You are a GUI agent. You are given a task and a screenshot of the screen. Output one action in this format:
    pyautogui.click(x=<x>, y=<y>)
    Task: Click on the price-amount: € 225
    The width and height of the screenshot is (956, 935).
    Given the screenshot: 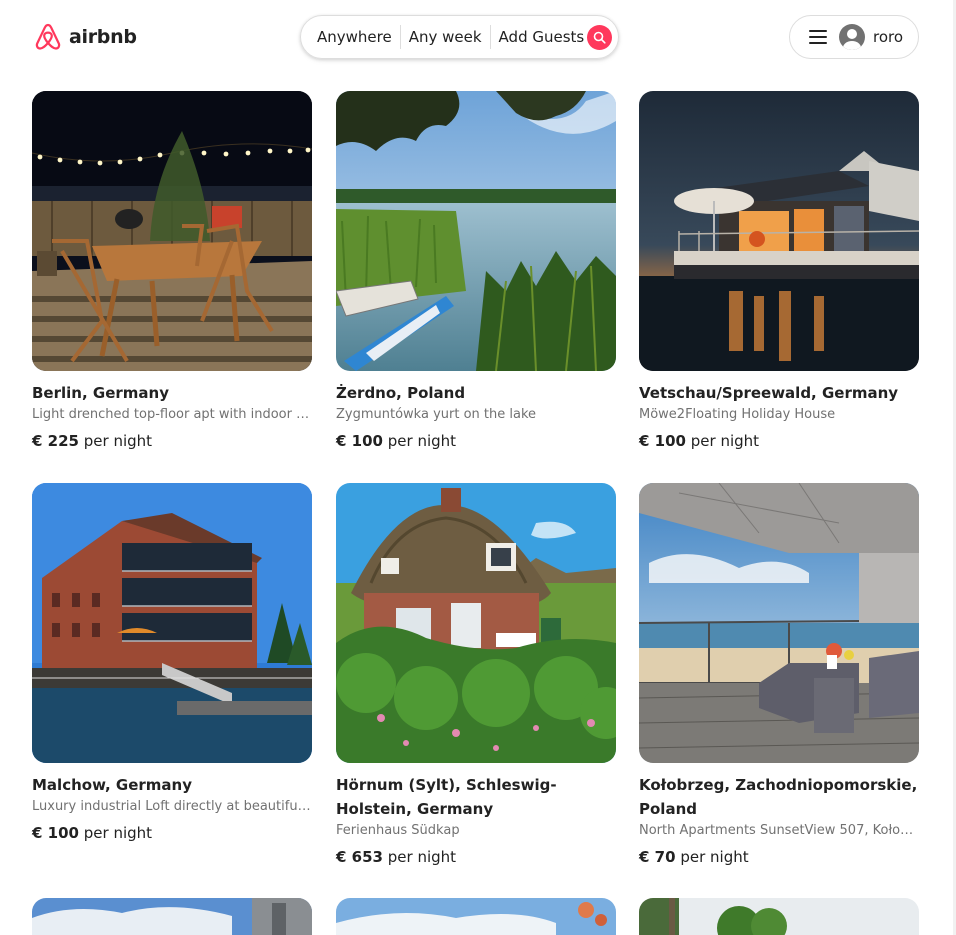 What is the action you would take?
    pyautogui.click(x=55, y=441)
    